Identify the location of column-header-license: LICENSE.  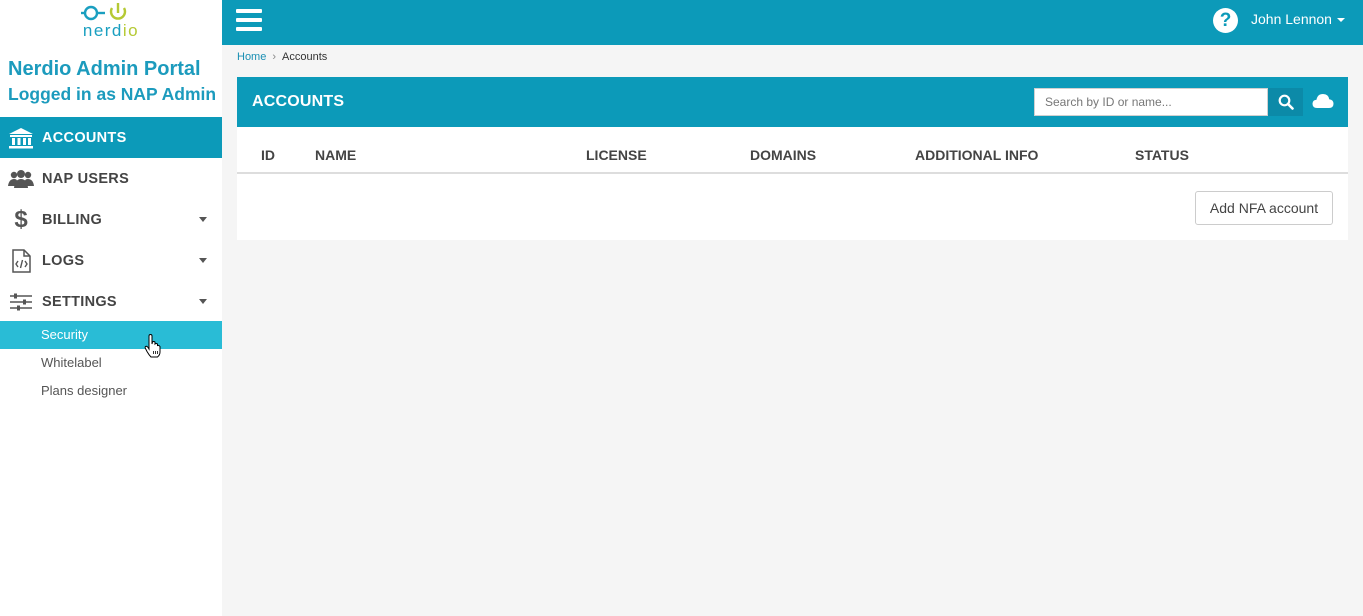
(616, 155).